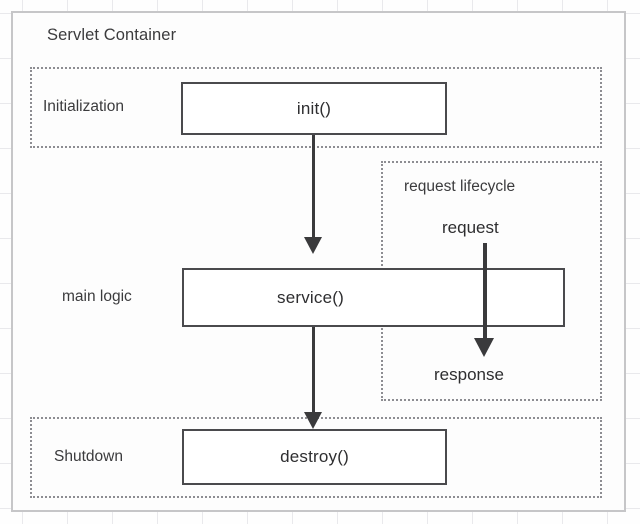 The image size is (640, 524). What do you see at coordinates (469, 374) in the screenshot?
I see `flow-label-response: response` at bounding box center [469, 374].